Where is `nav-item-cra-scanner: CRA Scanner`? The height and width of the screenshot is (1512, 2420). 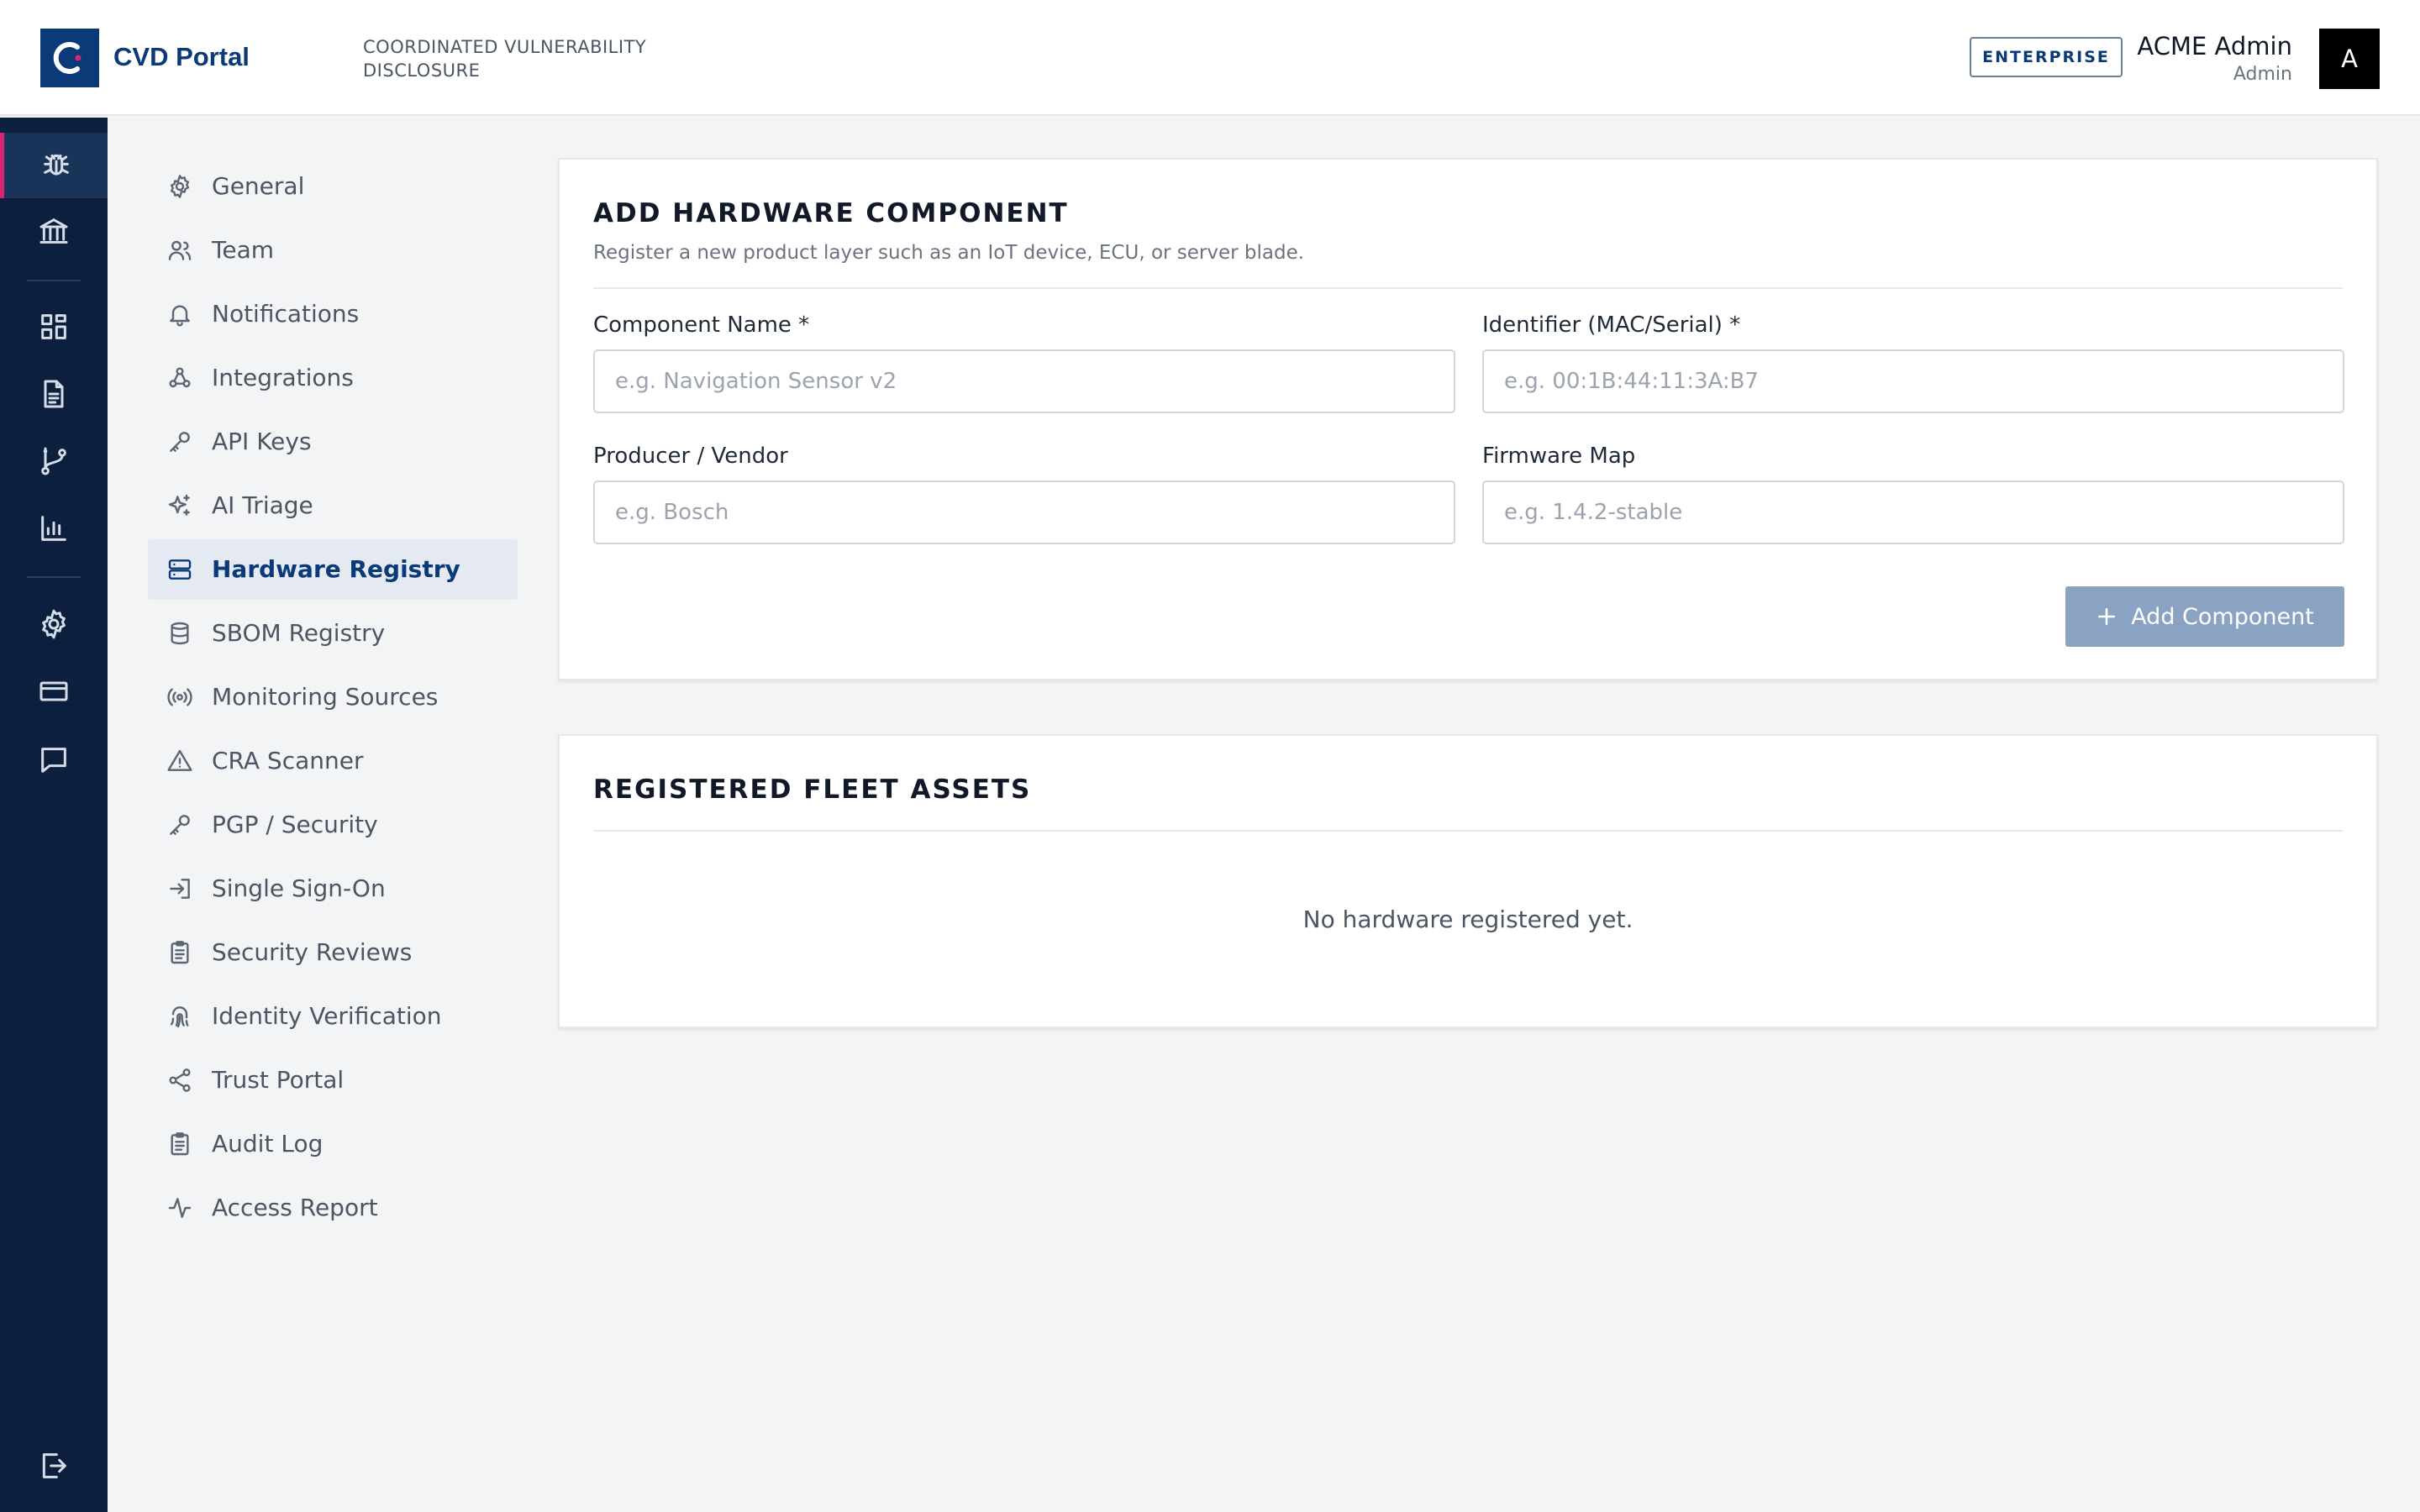
nav-item-cra-scanner: CRA Scanner is located at coordinates (333, 761).